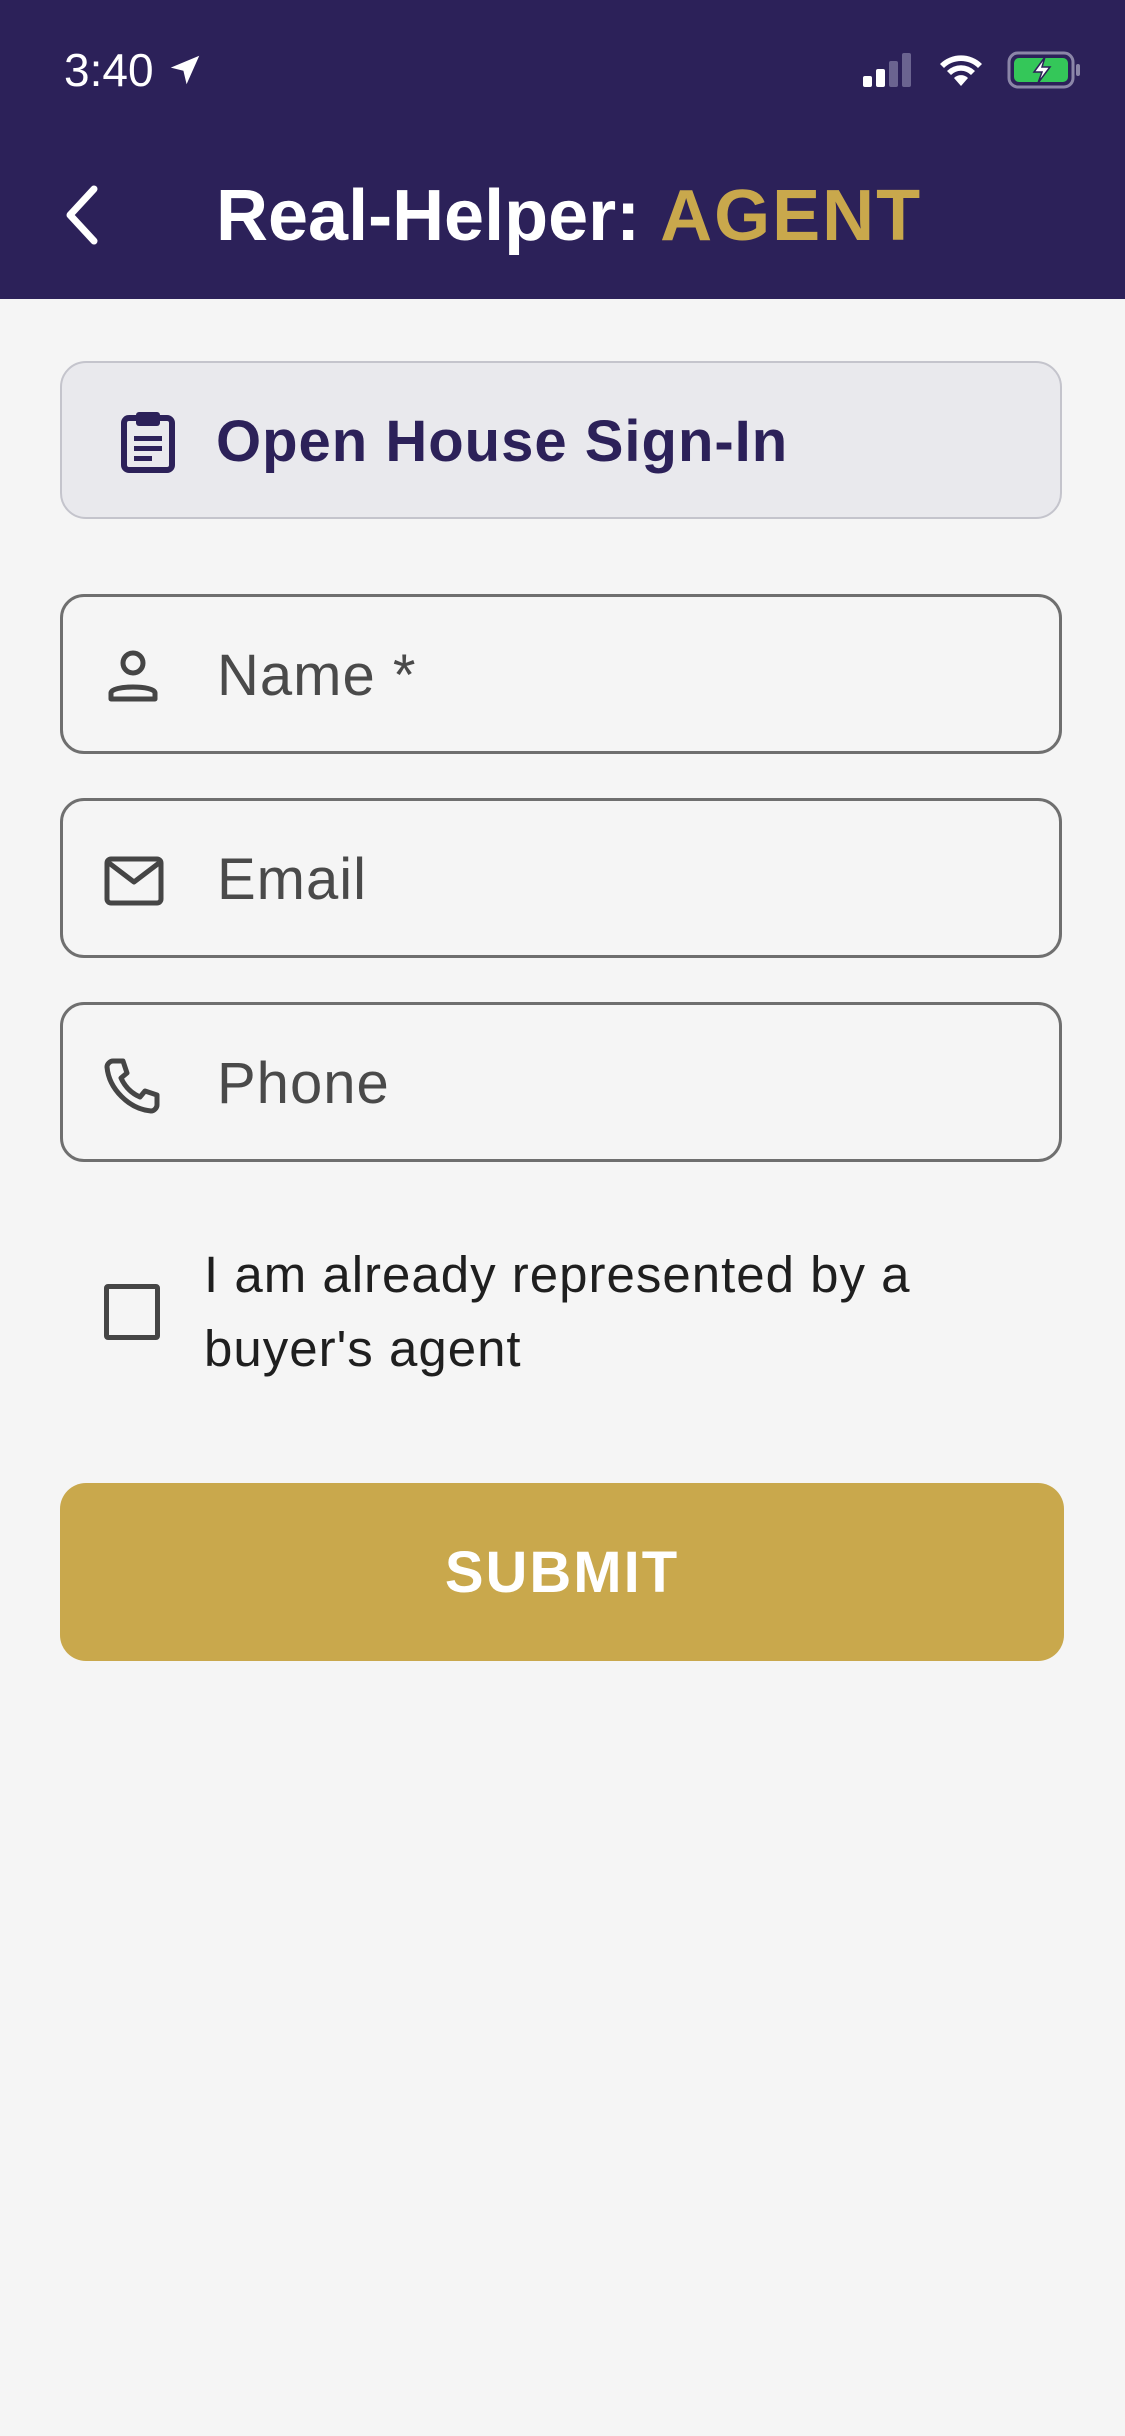 The height and width of the screenshot is (2436, 1125). I want to click on banner-label: Open House Sign-In, so click(502, 441).